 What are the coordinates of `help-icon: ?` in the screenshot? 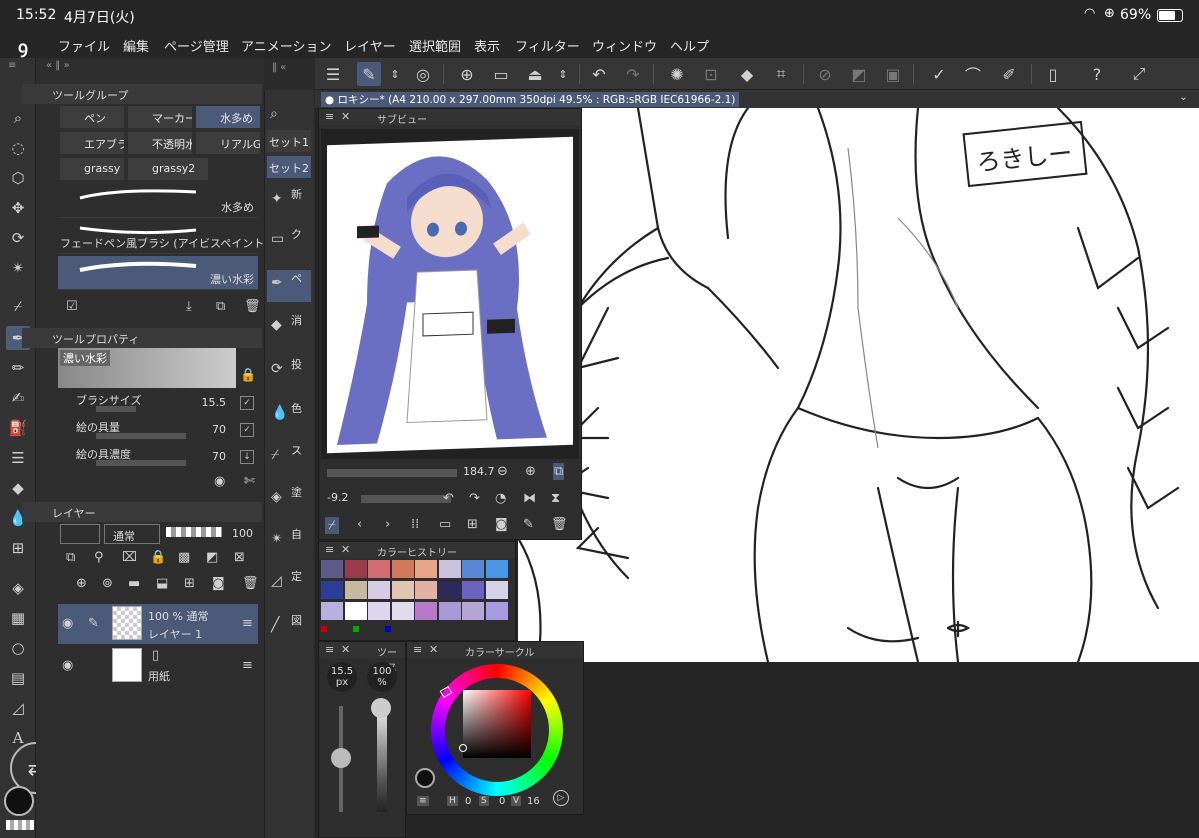 It's located at (1097, 74).